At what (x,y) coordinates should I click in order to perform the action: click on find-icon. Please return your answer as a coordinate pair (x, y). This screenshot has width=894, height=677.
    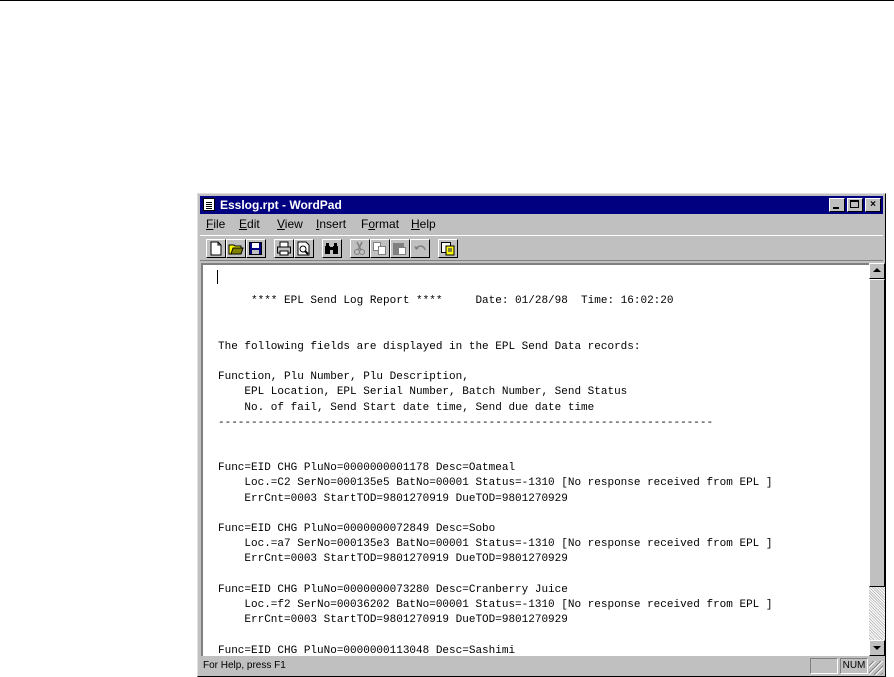
    Looking at the image, I should click on (331, 248).